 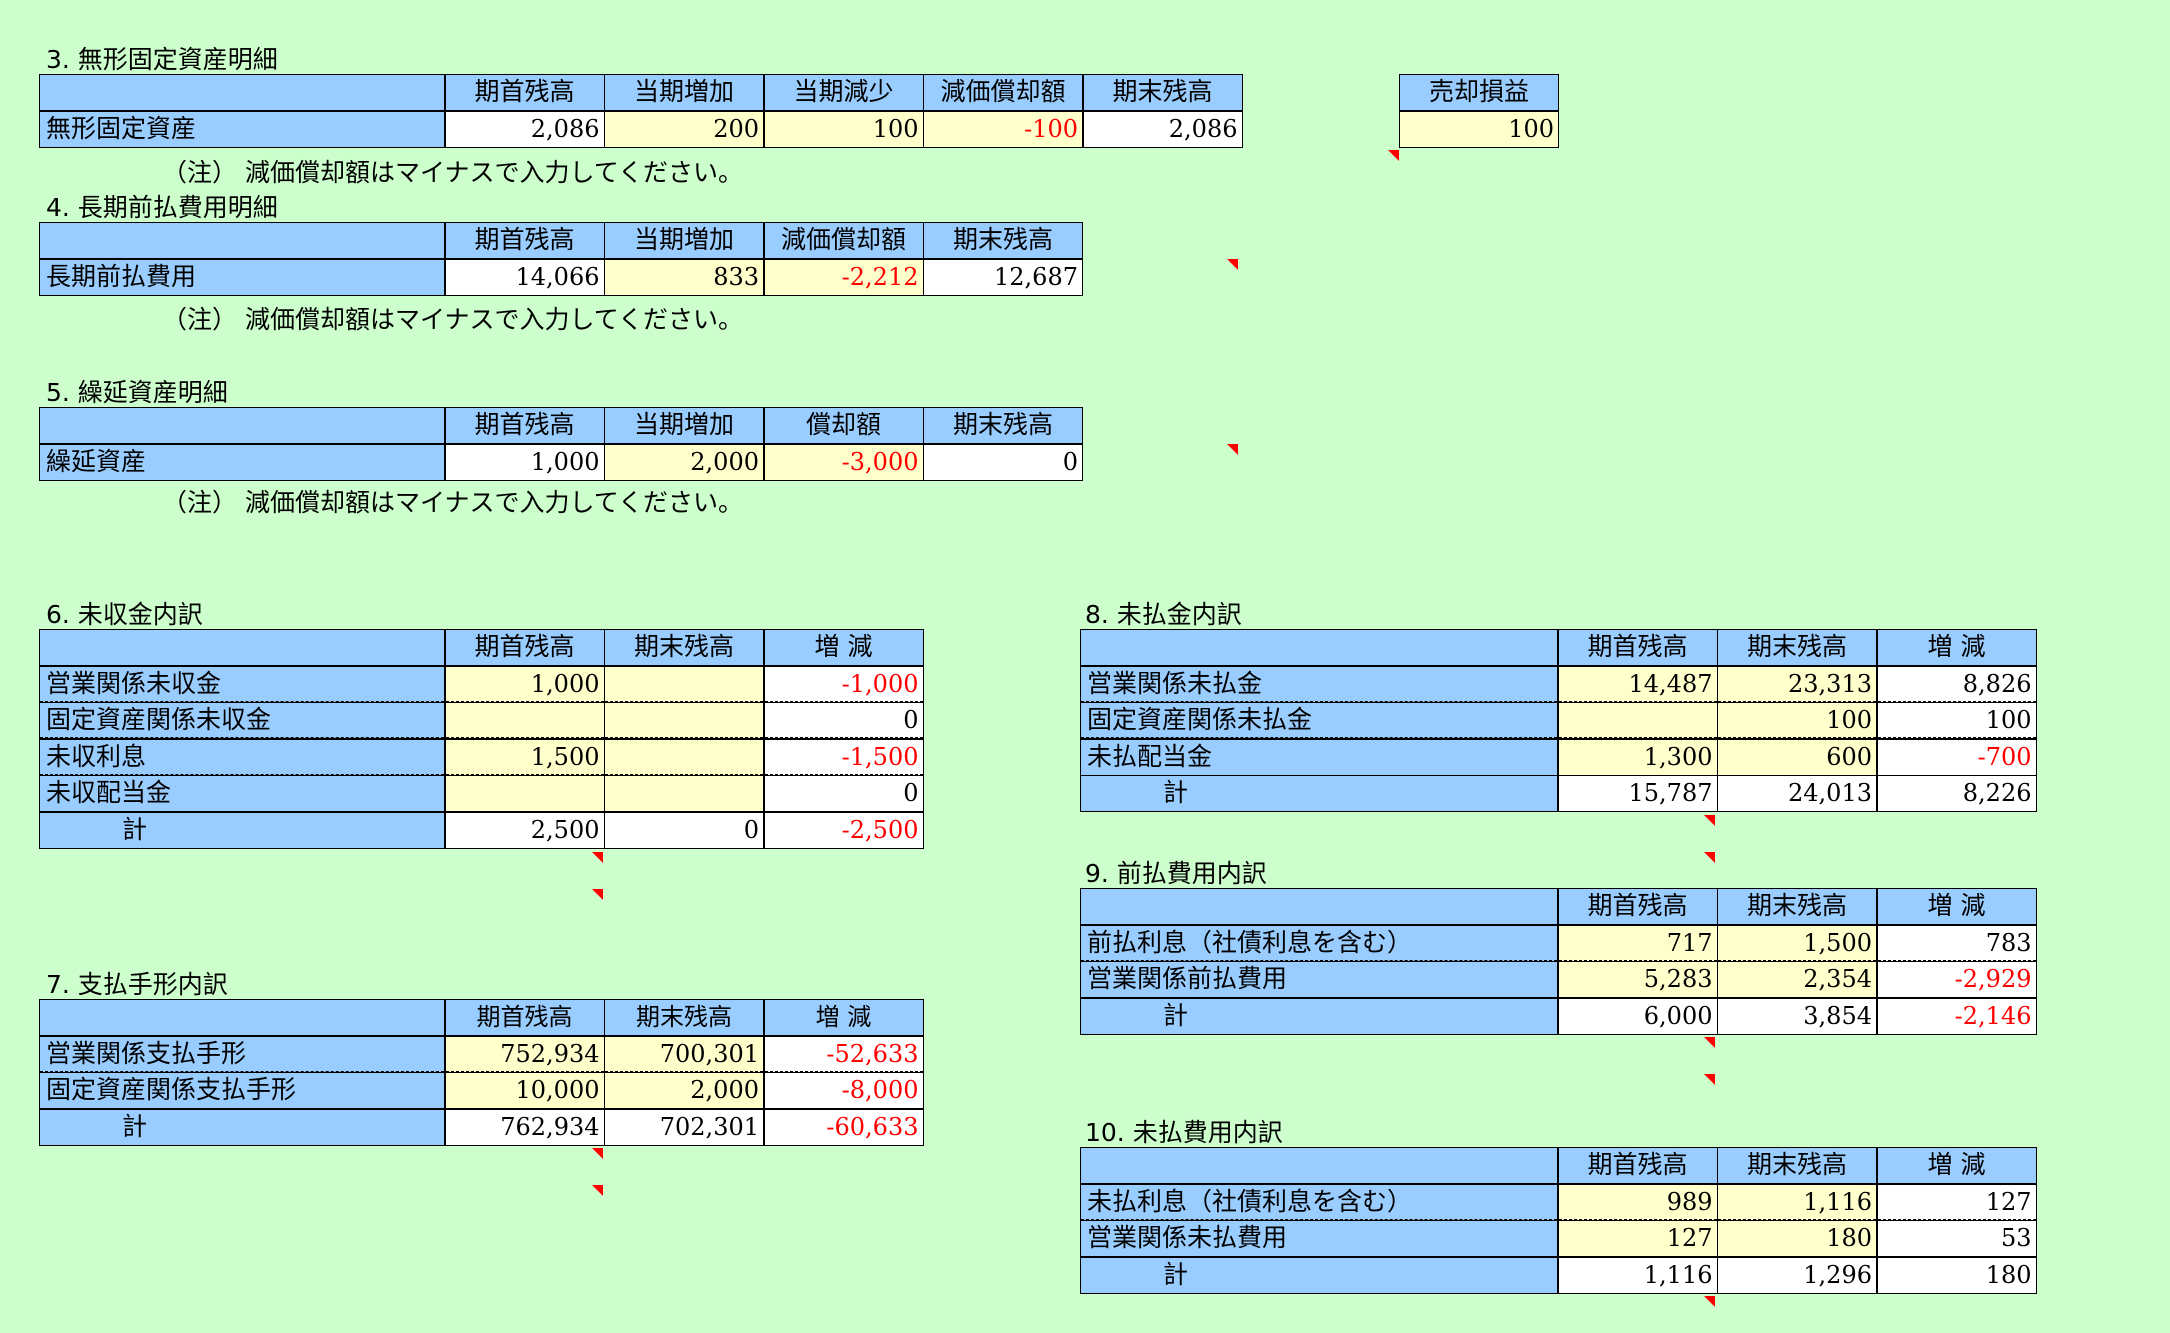 I want to click on total-cell: 8,226, so click(x=1956, y=793).